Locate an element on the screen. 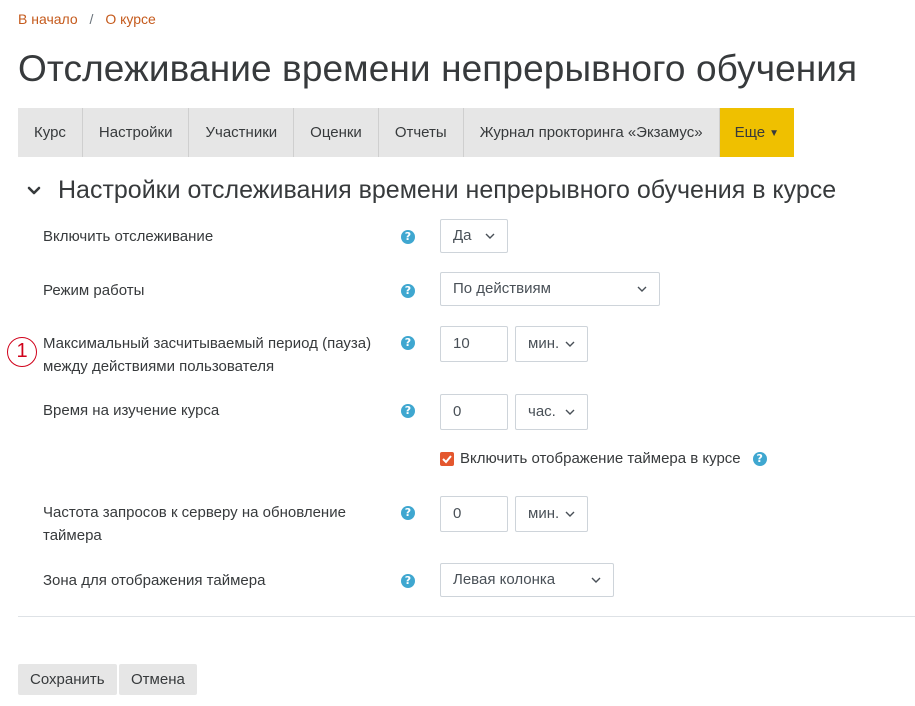 The height and width of the screenshot is (706, 915). breadcrumb: В начало / О курсе is located at coordinates (87, 19).